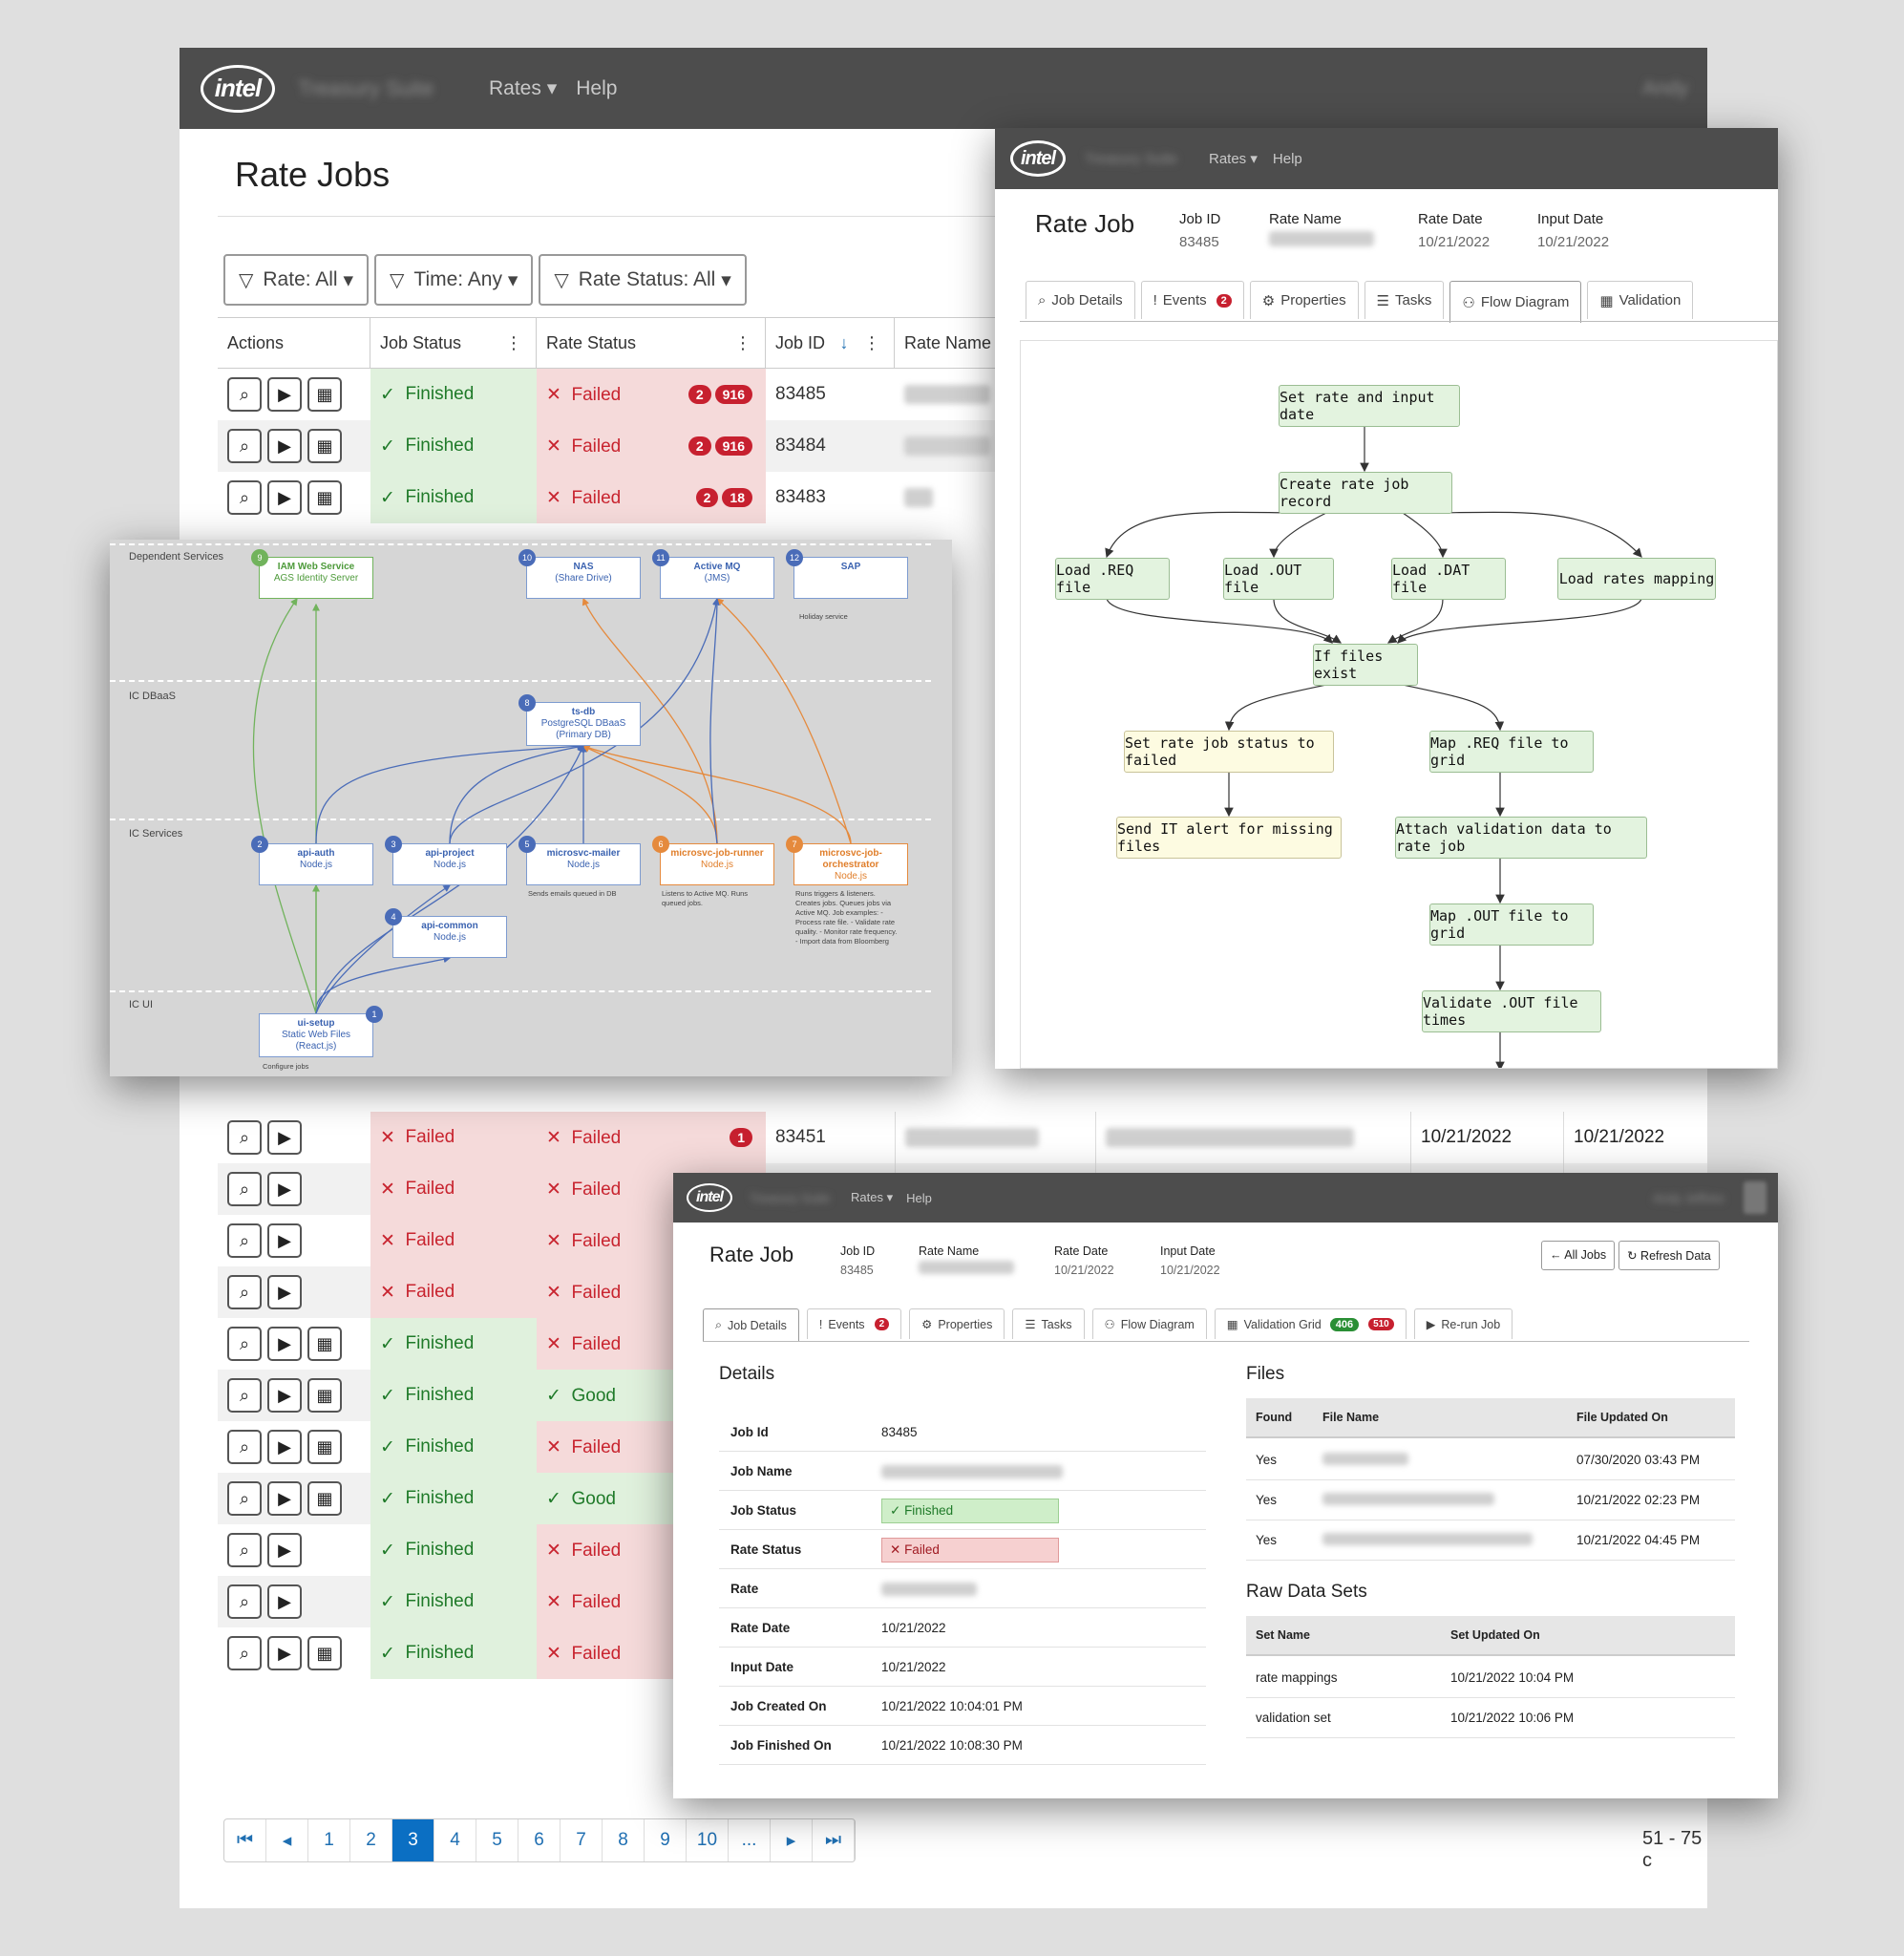 Image resolution: width=1904 pixels, height=1956 pixels. What do you see at coordinates (539, 1840) in the screenshot?
I see `page-link: 6` at bounding box center [539, 1840].